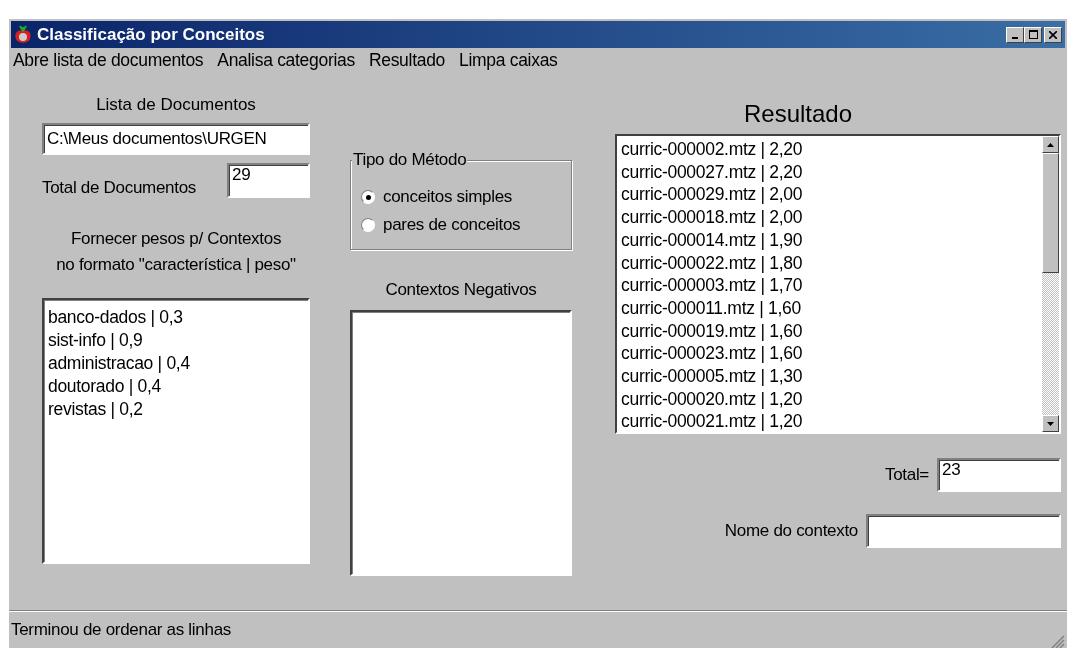 Image resolution: width=1076 pixels, height=648 pixels. What do you see at coordinates (23, 34) in the screenshot?
I see `strawberry-icon` at bounding box center [23, 34].